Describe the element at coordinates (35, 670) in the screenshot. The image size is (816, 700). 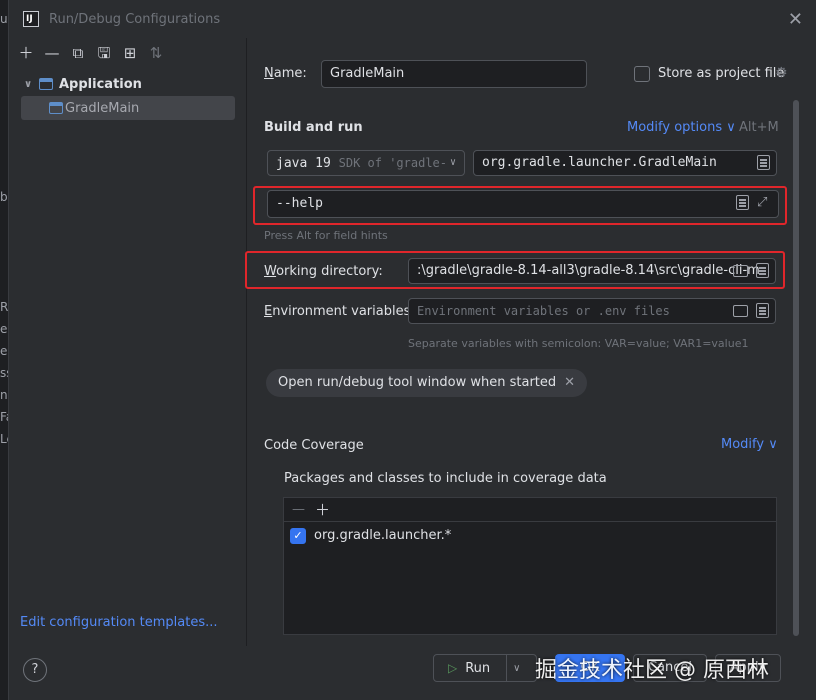
I see `help-button: ?` at that location.